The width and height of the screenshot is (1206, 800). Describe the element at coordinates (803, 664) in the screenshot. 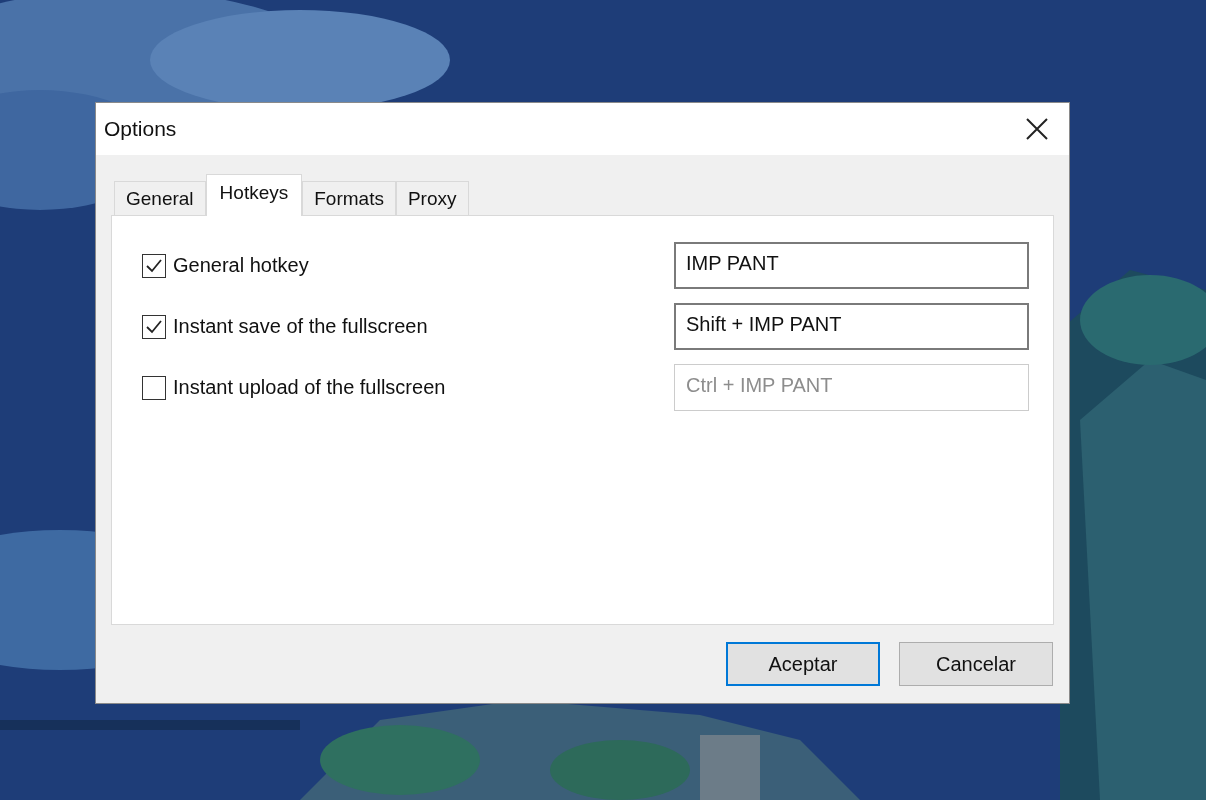

I see `accept-button: Aceptar` at that location.